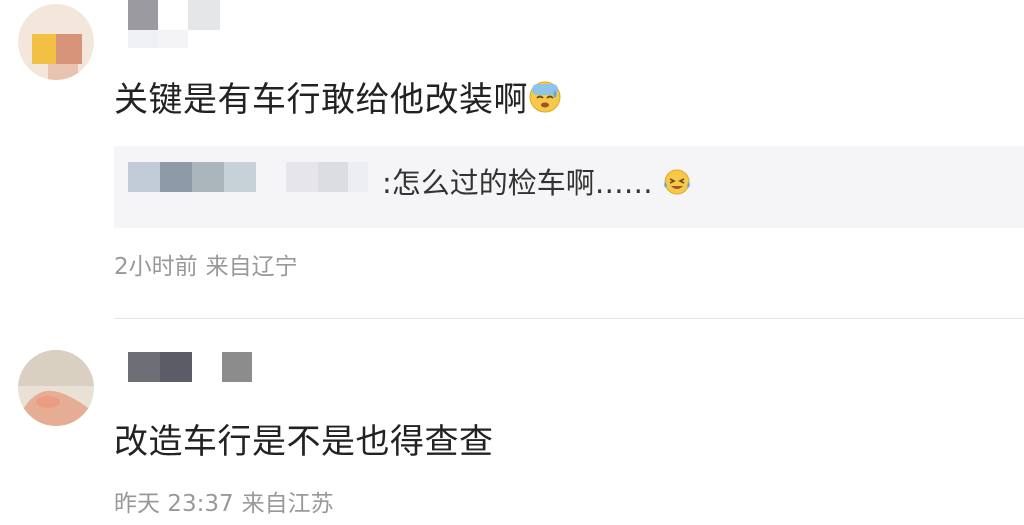  What do you see at coordinates (321, 100) in the screenshot?
I see `comment-text-content: 关键是有车行敢给他改装啊` at bounding box center [321, 100].